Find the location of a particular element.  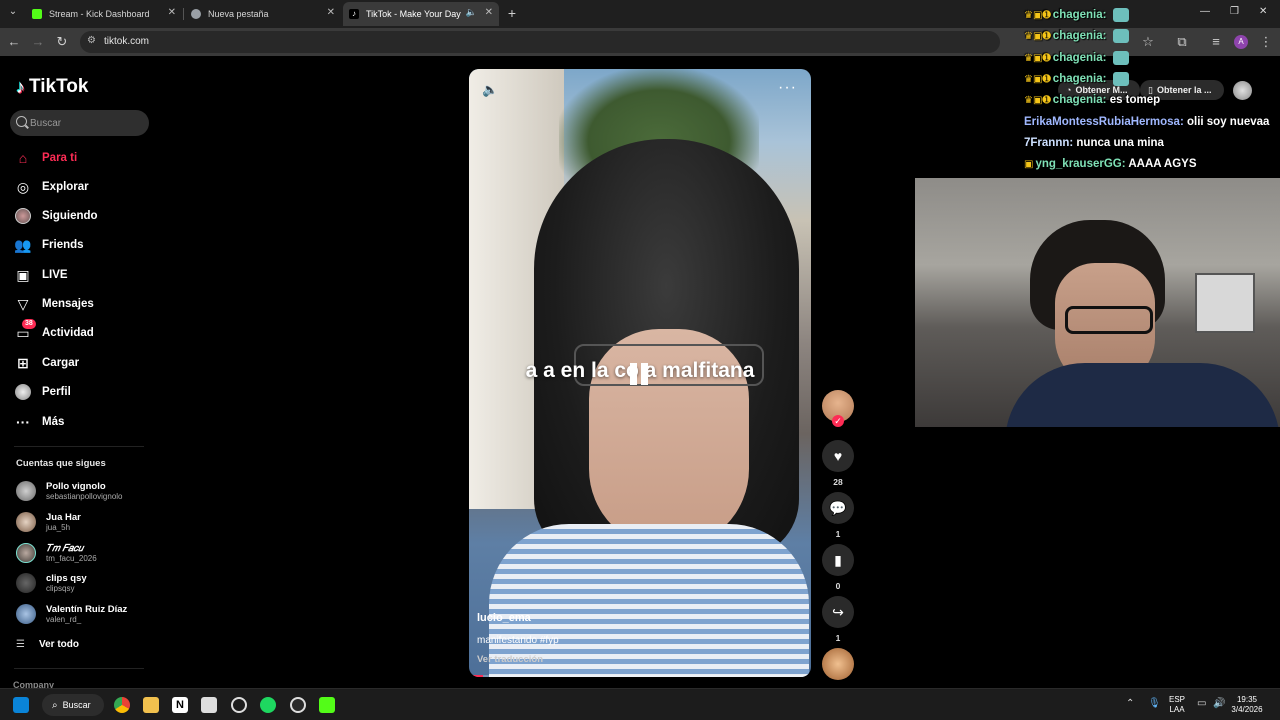

nav-explorar: ◎ Explorar is located at coordinates (51, 187).